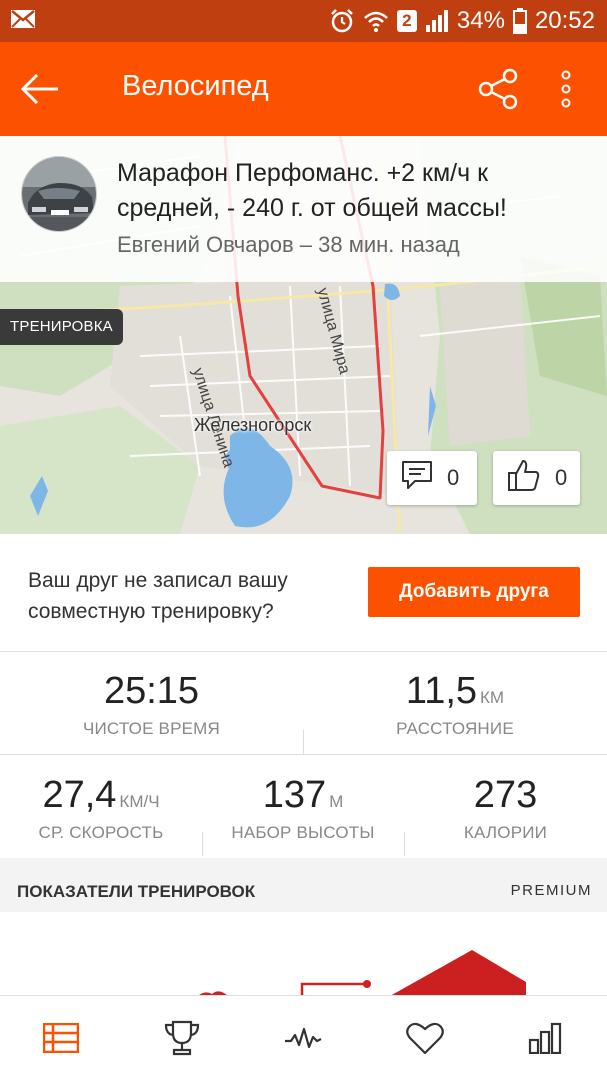 Image resolution: width=607 pixels, height=1080 pixels. What do you see at coordinates (505, 832) in the screenshot?
I see `calories-label: КАЛОРИИ` at bounding box center [505, 832].